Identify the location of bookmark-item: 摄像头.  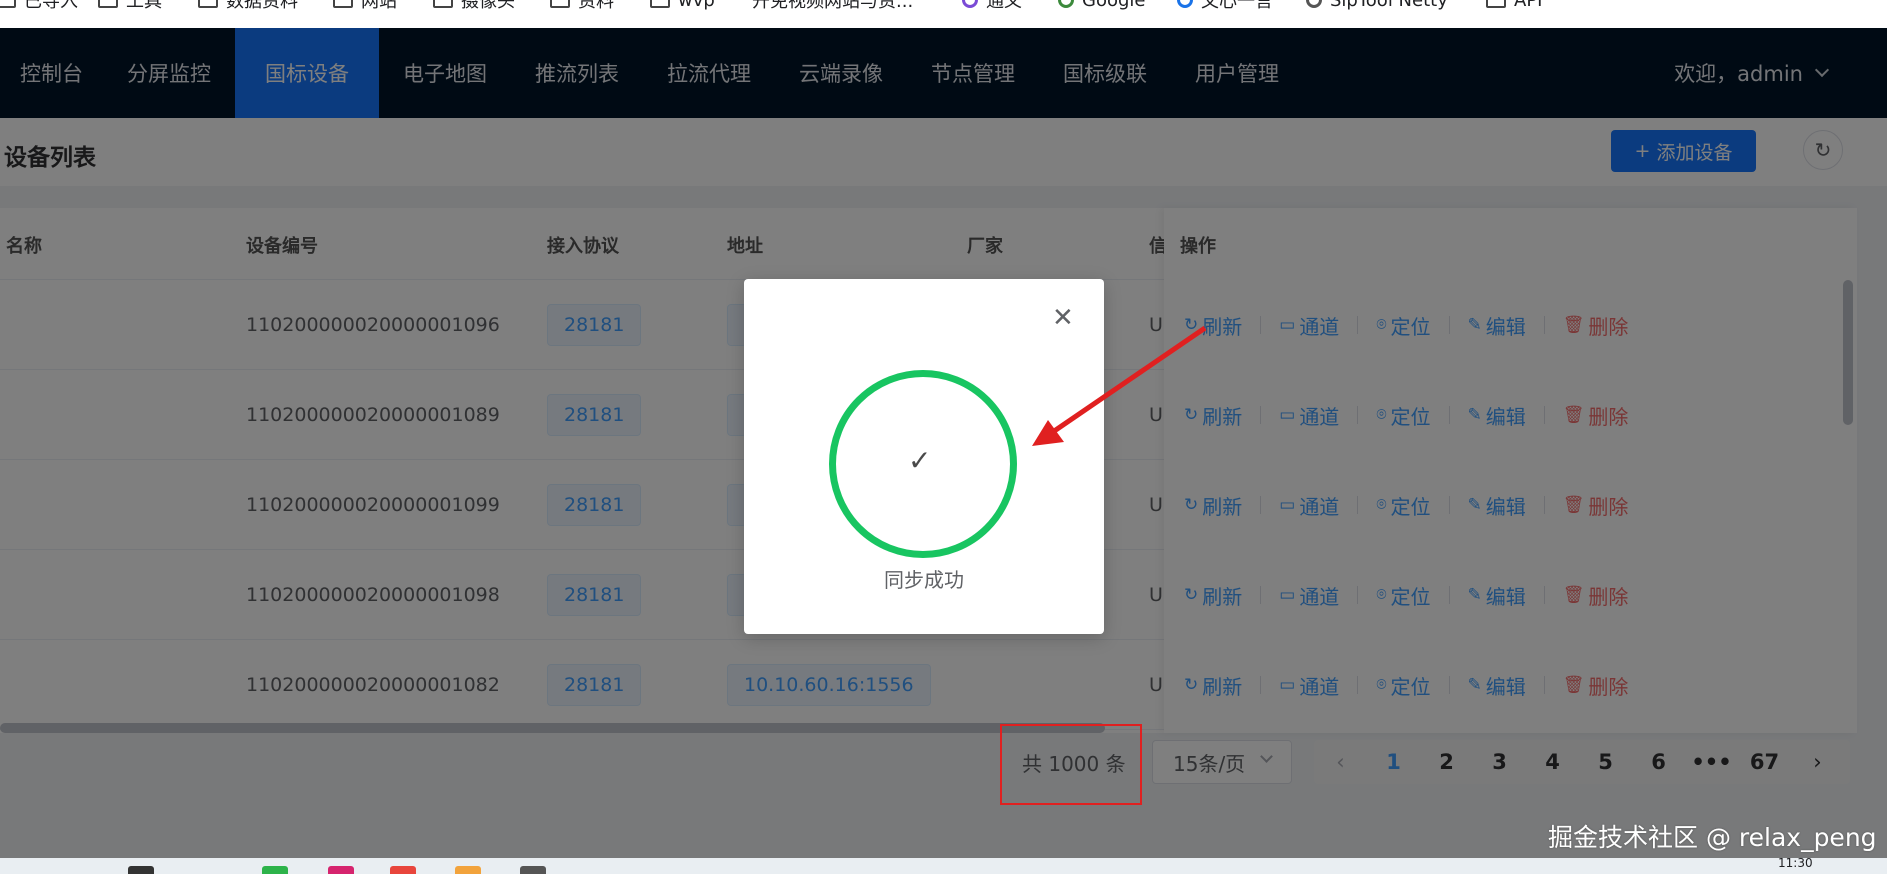
(474, 6).